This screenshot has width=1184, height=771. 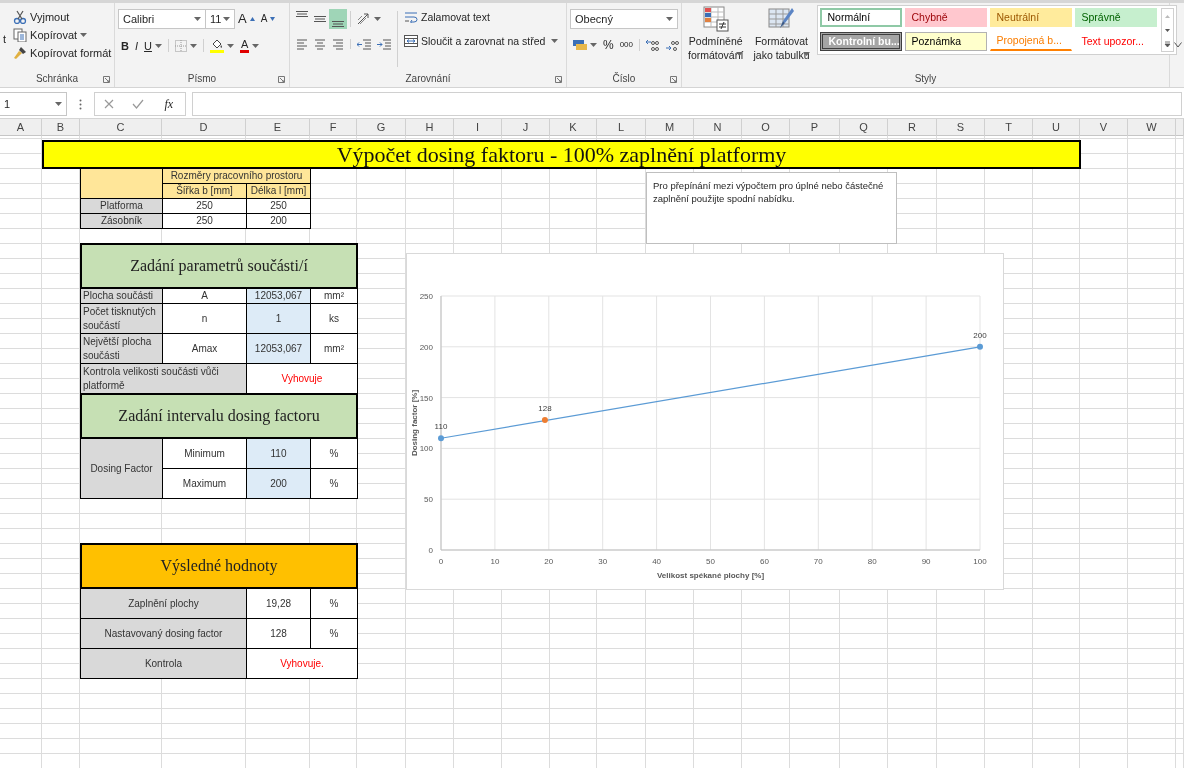 I want to click on cell-style-item: Poznámka, so click(x=945, y=41).